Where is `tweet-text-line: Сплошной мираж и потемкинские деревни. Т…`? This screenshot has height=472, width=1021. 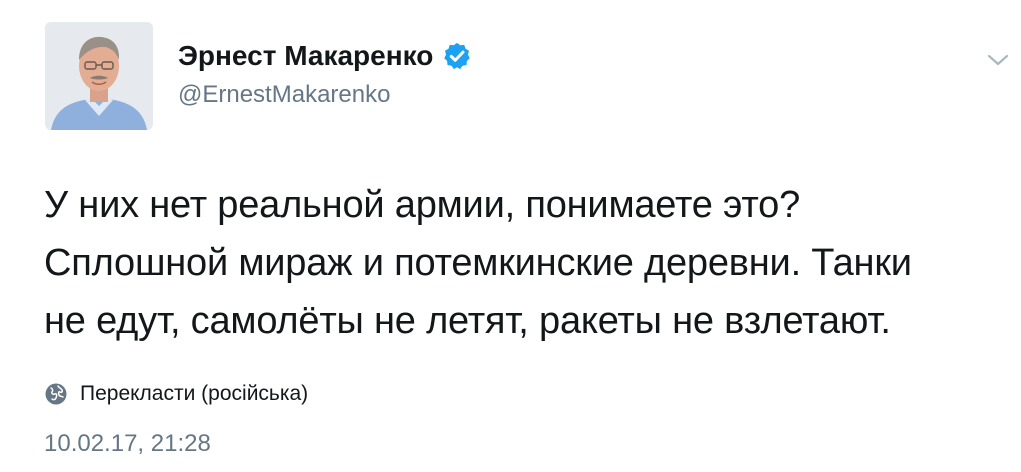
tweet-text-line: Сплошной мираж и потемкинские деревни. Т… is located at coordinates (478, 263).